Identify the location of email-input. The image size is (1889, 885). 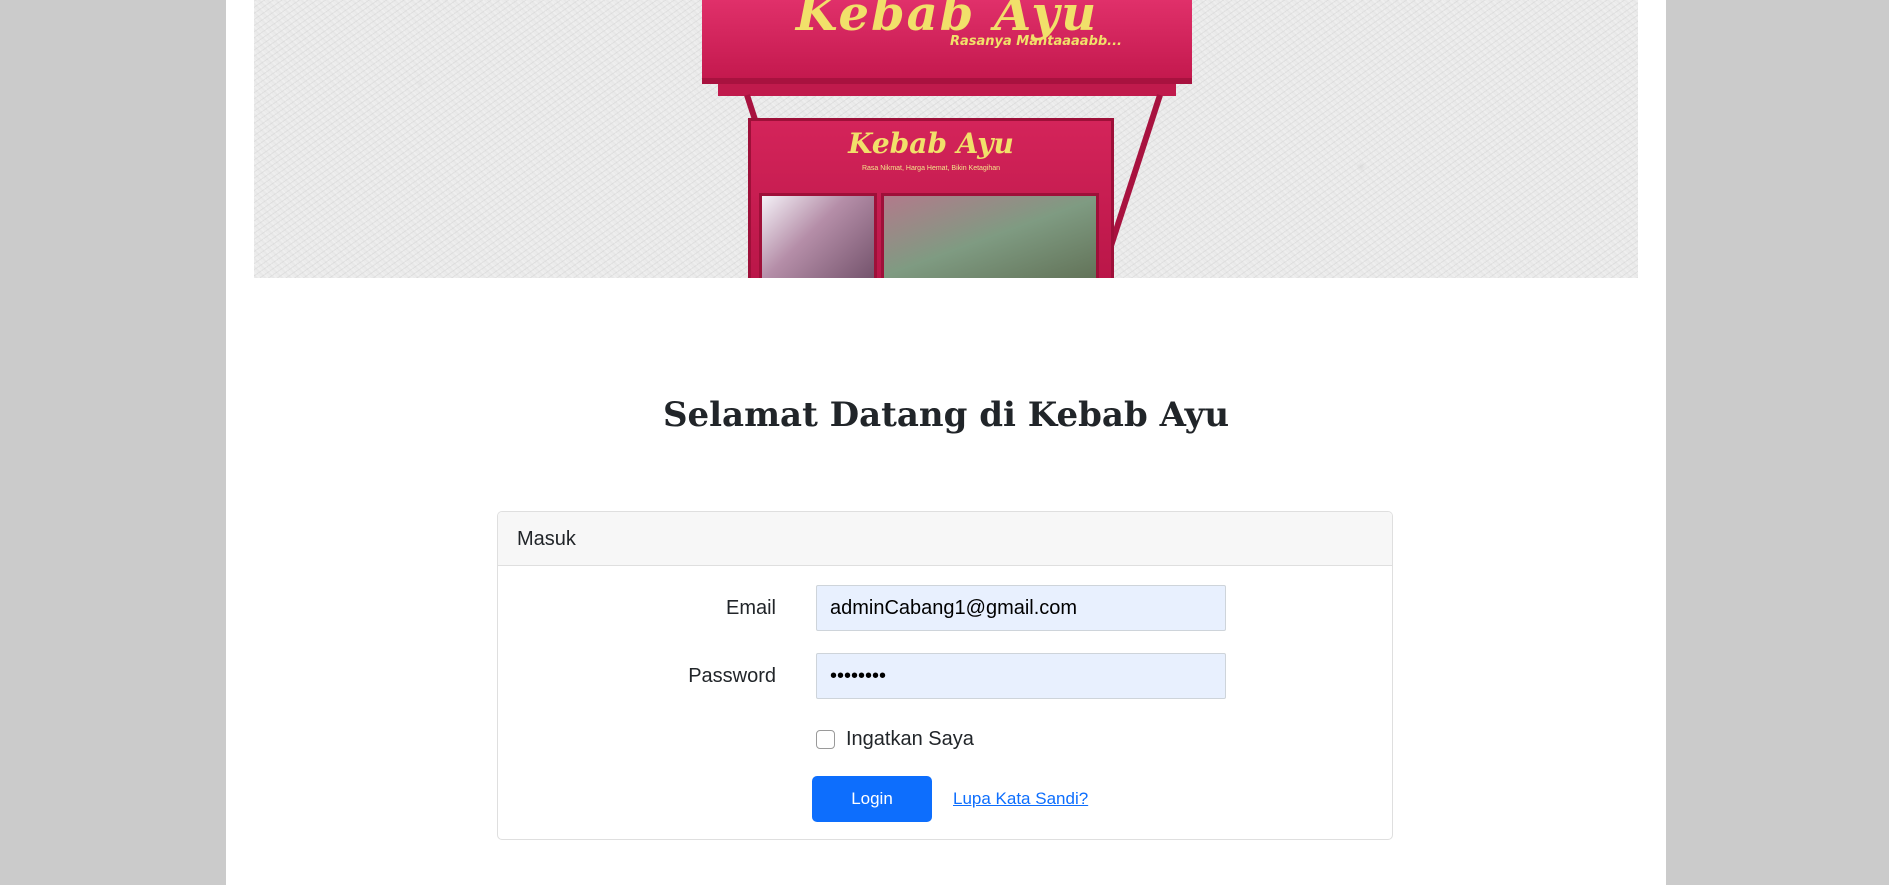
(1021, 608).